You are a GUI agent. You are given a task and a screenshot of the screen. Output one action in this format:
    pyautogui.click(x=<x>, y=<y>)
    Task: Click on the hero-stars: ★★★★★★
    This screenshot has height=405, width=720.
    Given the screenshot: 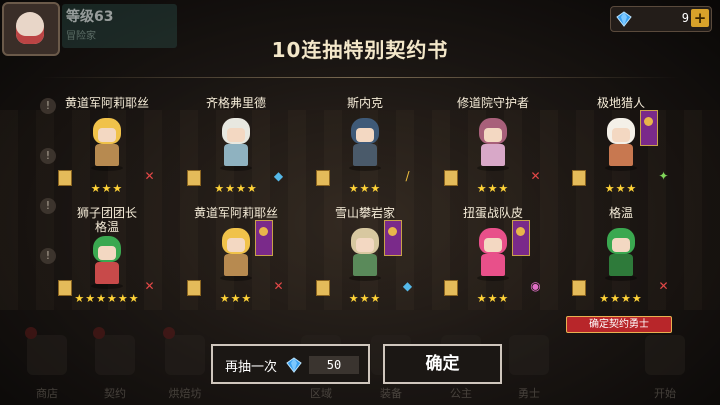 What is the action you would take?
    pyautogui.click(x=107, y=298)
    